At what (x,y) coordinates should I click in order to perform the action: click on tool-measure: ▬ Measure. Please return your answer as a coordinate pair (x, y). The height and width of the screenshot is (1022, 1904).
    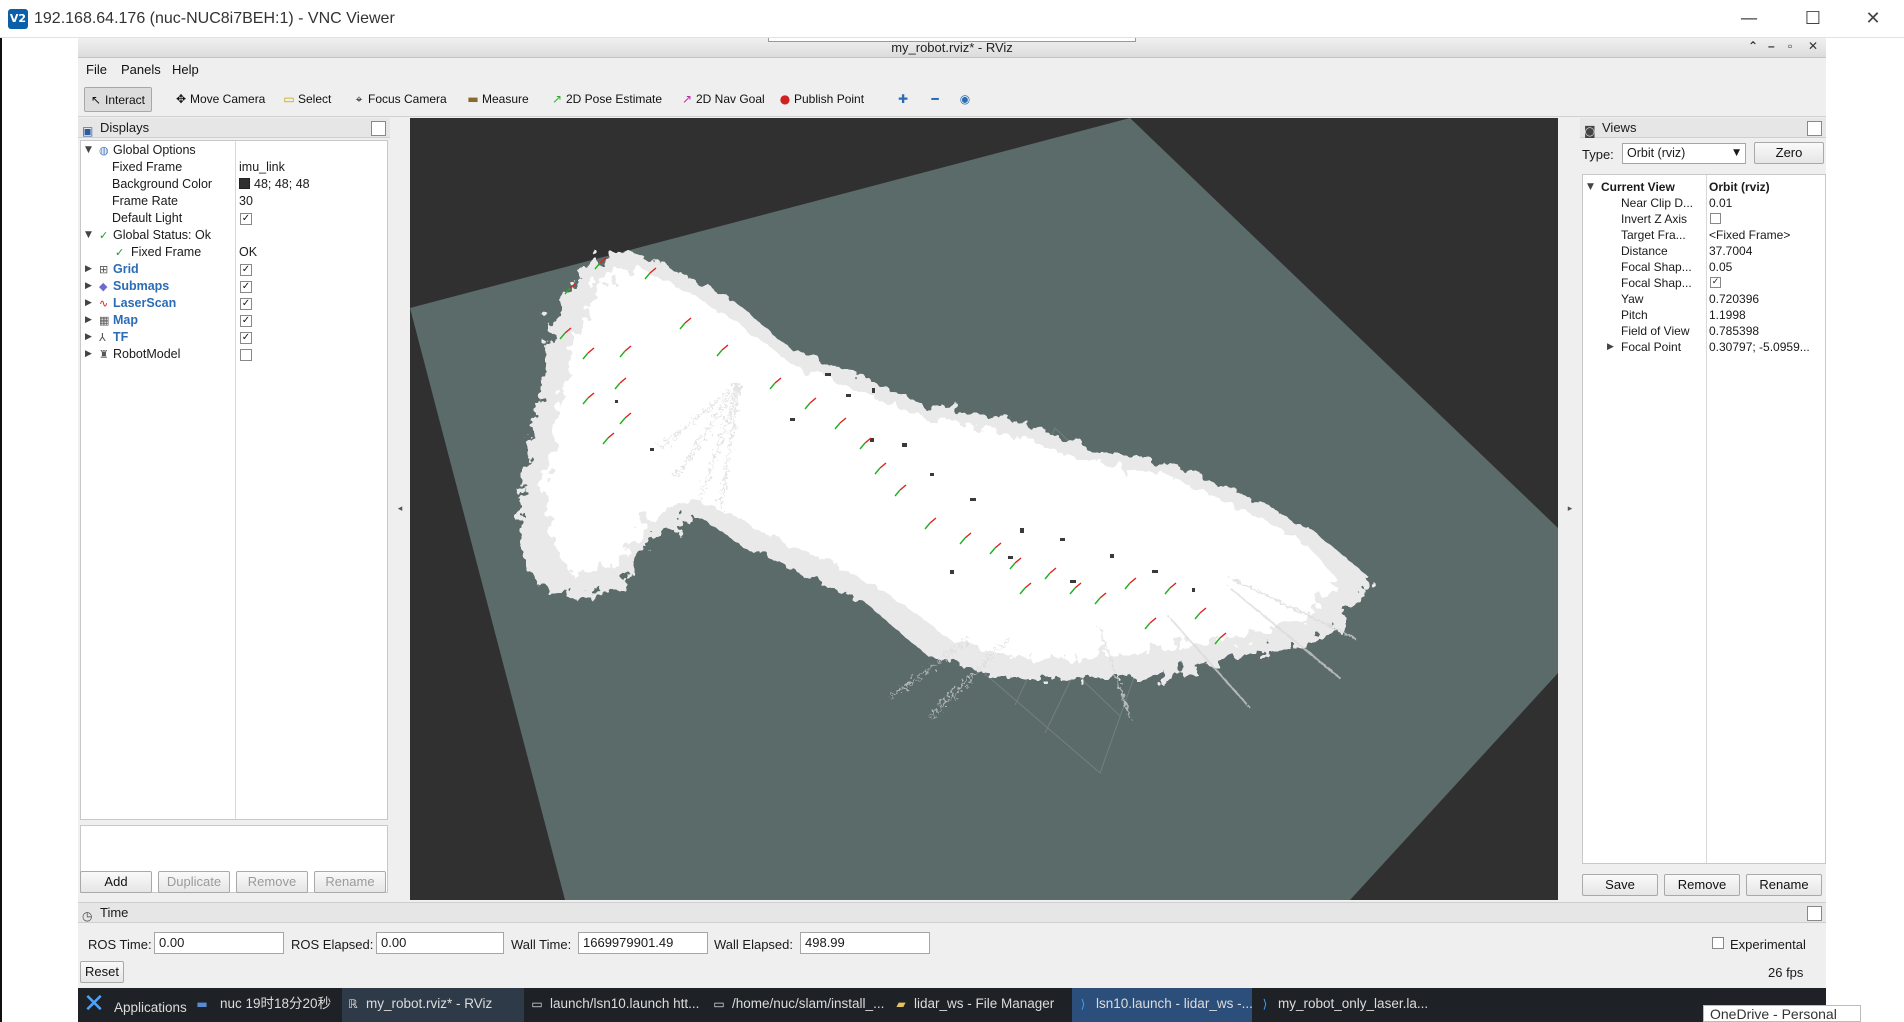
    Looking at the image, I should click on (498, 99).